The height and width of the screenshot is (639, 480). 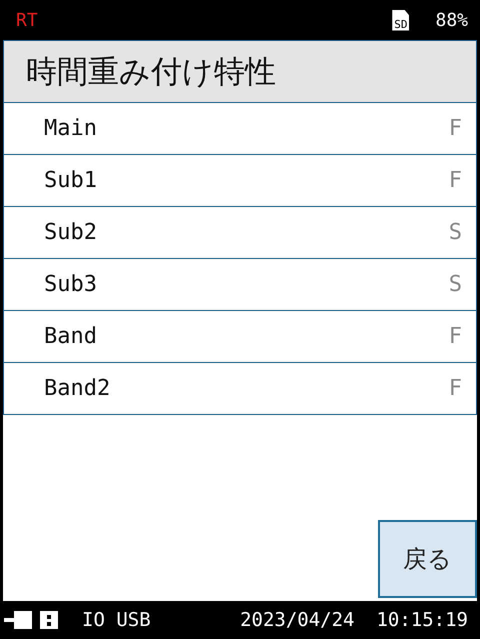 What do you see at coordinates (27, 20) in the screenshot?
I see `mode-label: RT` at bounding box center [27, 20].